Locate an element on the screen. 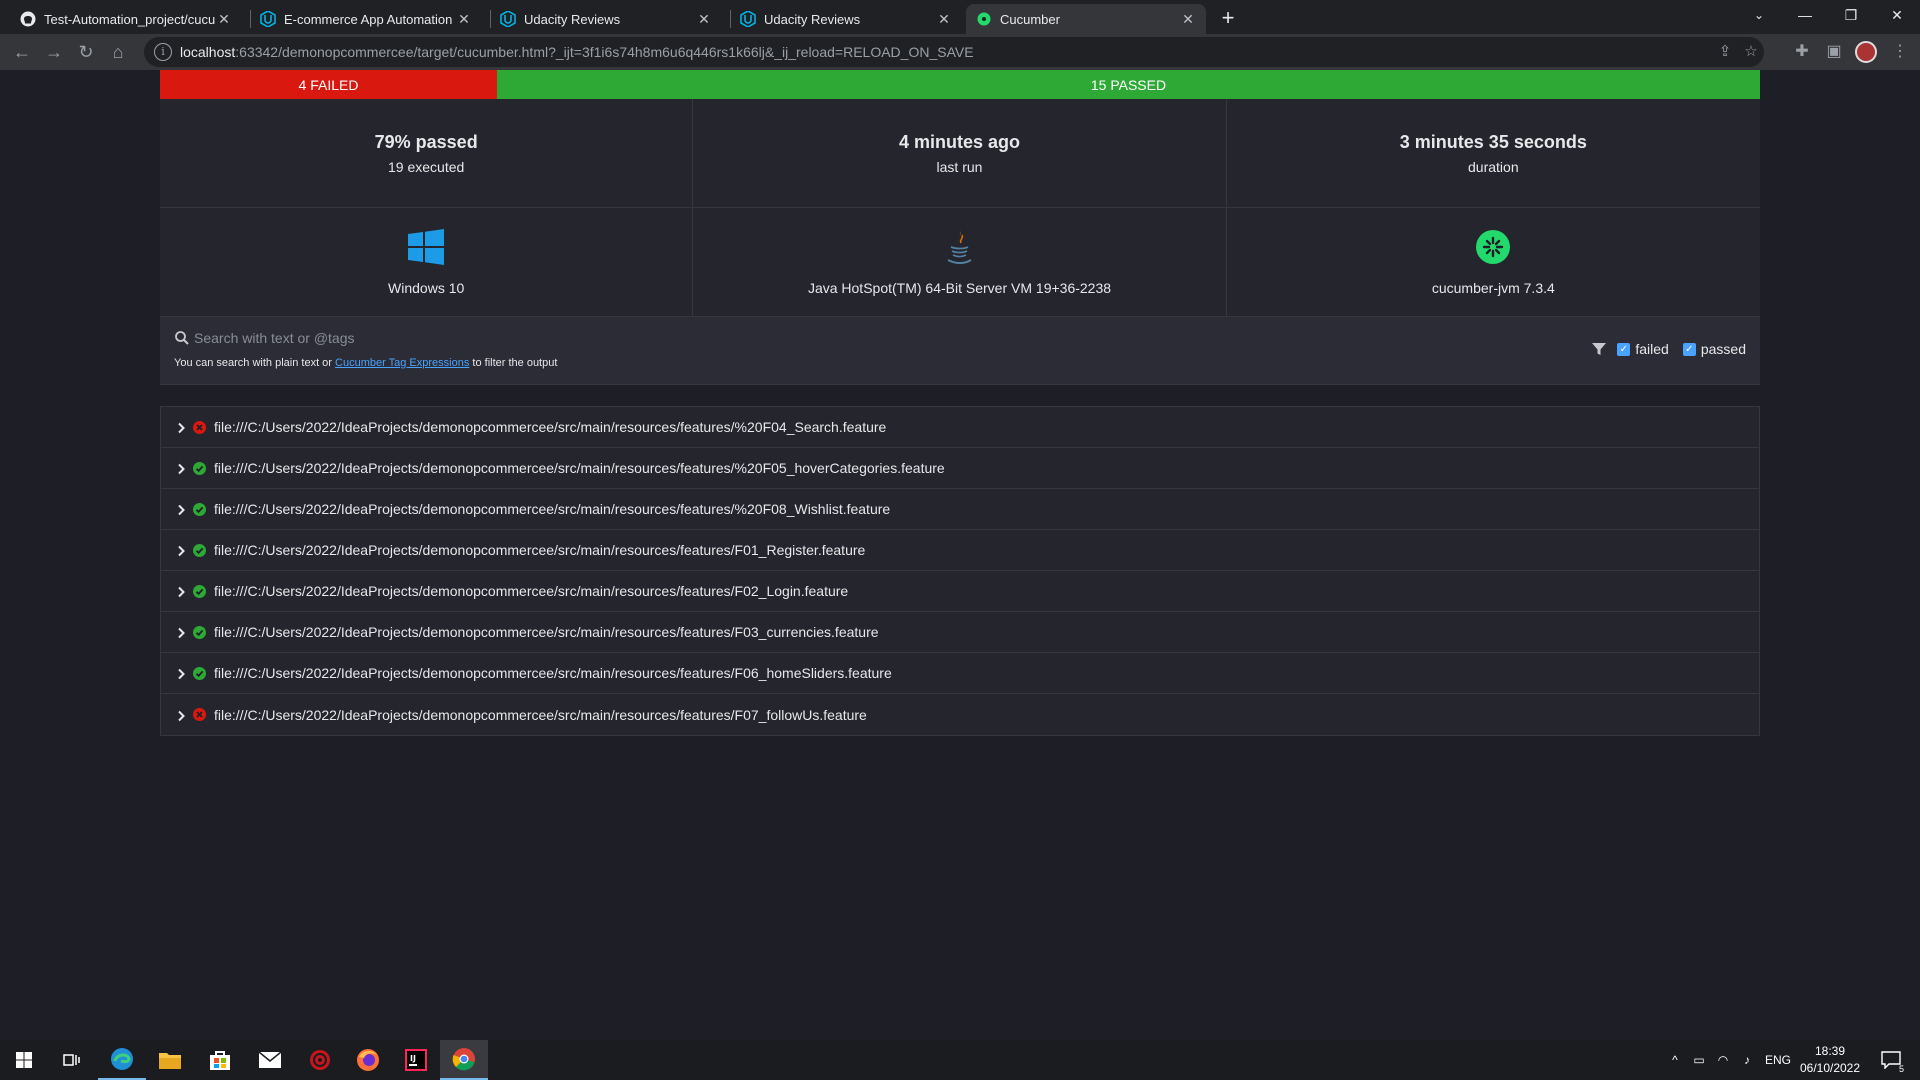  wifi-icon: ◠ is located at coordinates (1723, 1060).